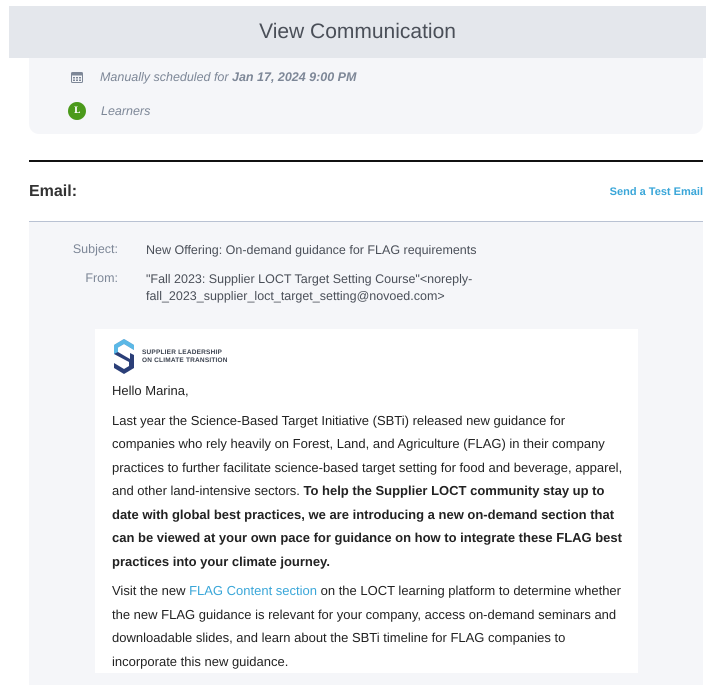 Image resolution: width=706 pixels, height=685 pixels. I want to click on greeting: Hello Marina,, so click(151, 391).